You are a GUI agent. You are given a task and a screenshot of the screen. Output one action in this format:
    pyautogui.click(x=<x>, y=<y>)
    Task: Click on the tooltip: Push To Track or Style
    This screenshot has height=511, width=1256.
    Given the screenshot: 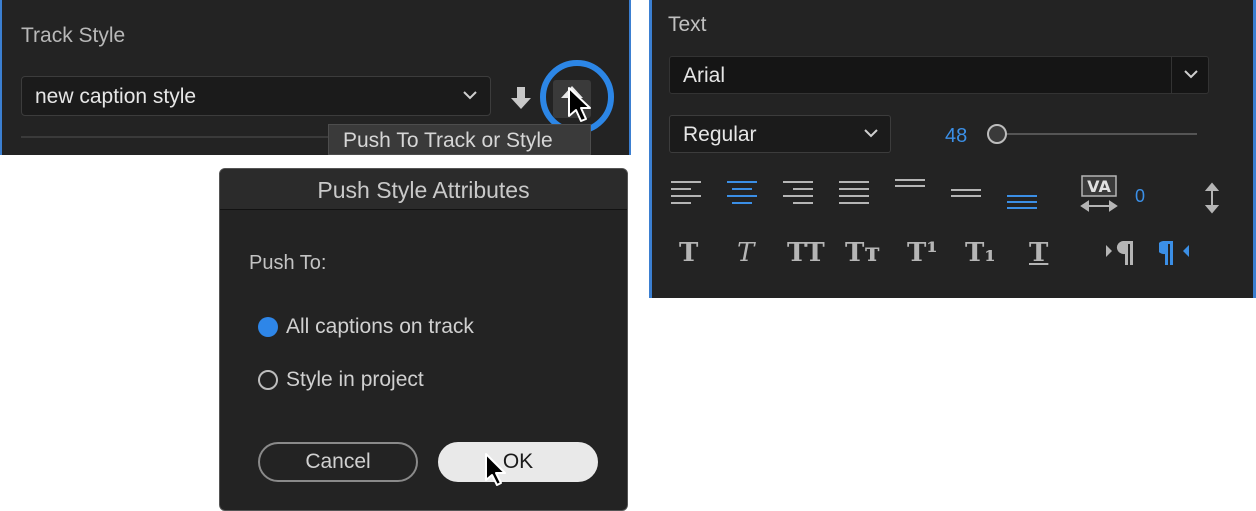 What is the action you would take?
    pyautogui.click(x=459, y=139)
    